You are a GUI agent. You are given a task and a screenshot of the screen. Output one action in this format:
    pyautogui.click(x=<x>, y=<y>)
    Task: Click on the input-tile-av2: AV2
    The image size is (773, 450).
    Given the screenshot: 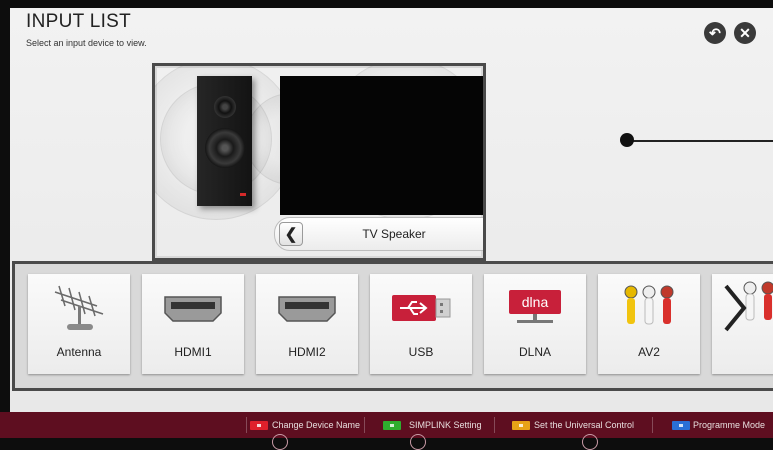 What is the action you would take?
    pyautogui.click(x=649, y=324)
    